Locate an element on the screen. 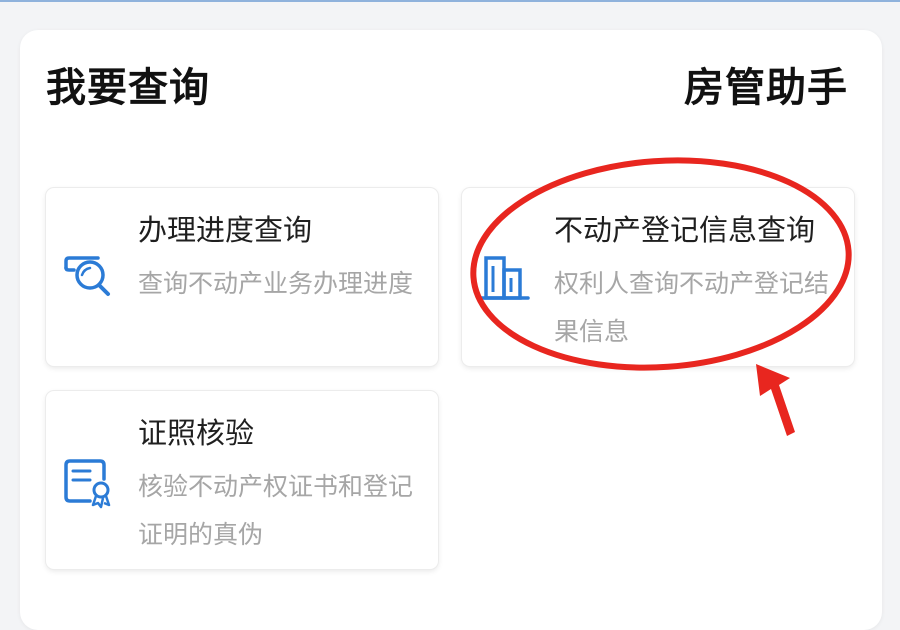 Image resolution: width=900 pixels, height=630 pixels. card-title: 不动产登记信息查询 is located at coordinates (685, 230).